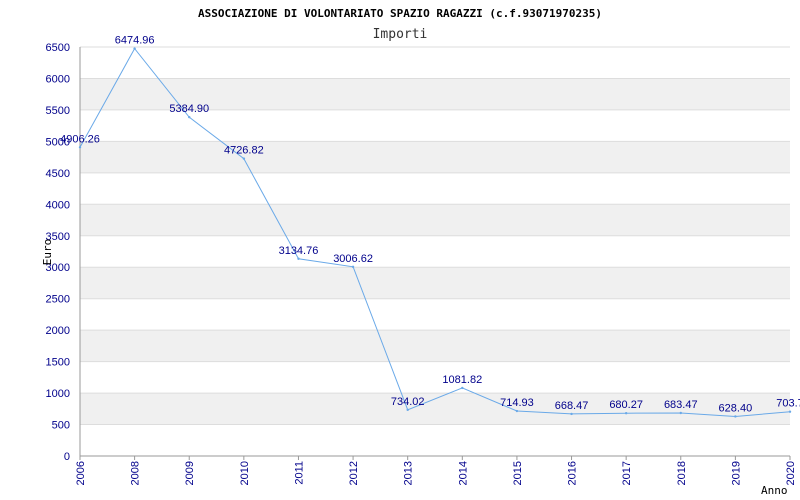  I want to click on x-axis-label: Anno, so click(774, 490).